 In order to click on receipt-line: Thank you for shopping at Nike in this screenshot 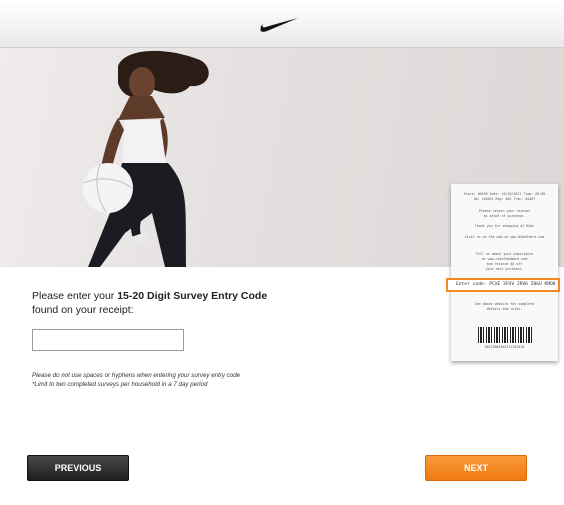, I will do `click(504, 226)`.